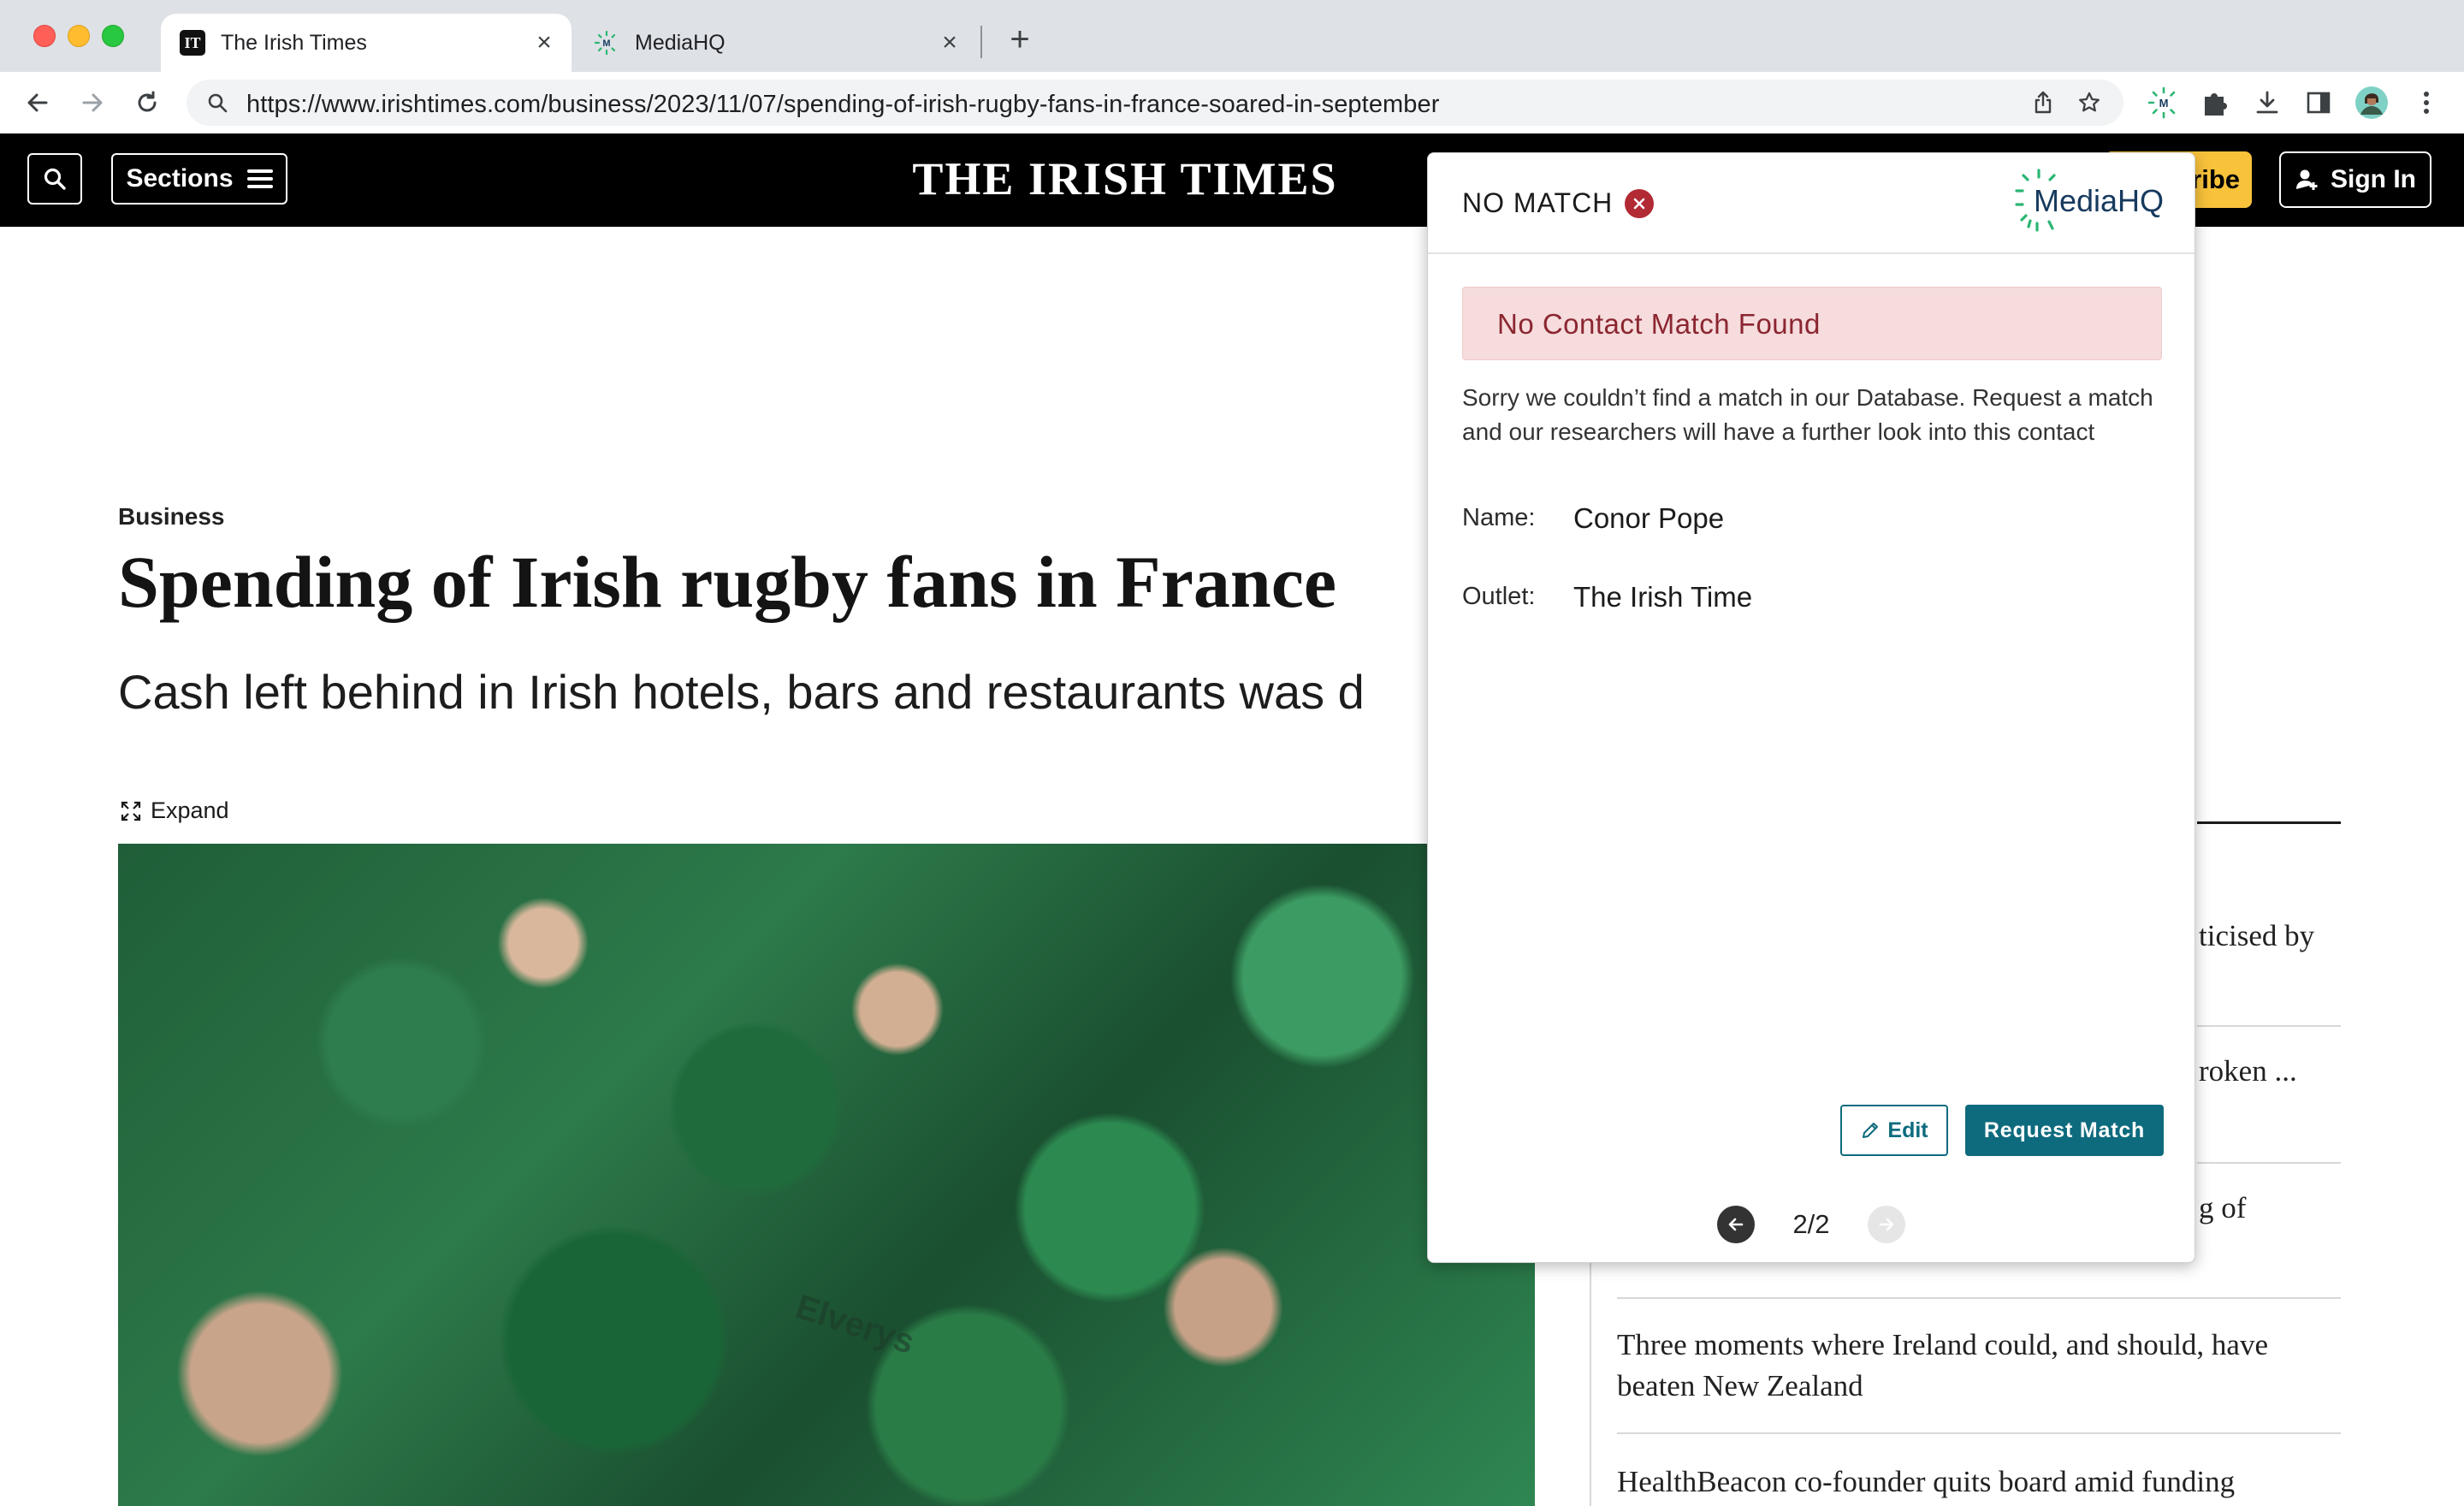 The height and width of the screenshot is (1506, 2464). What do you see at coordinates (171, 517) in the screenshot?
I see `section-kicker: Business` at bounding box center [171, 517].